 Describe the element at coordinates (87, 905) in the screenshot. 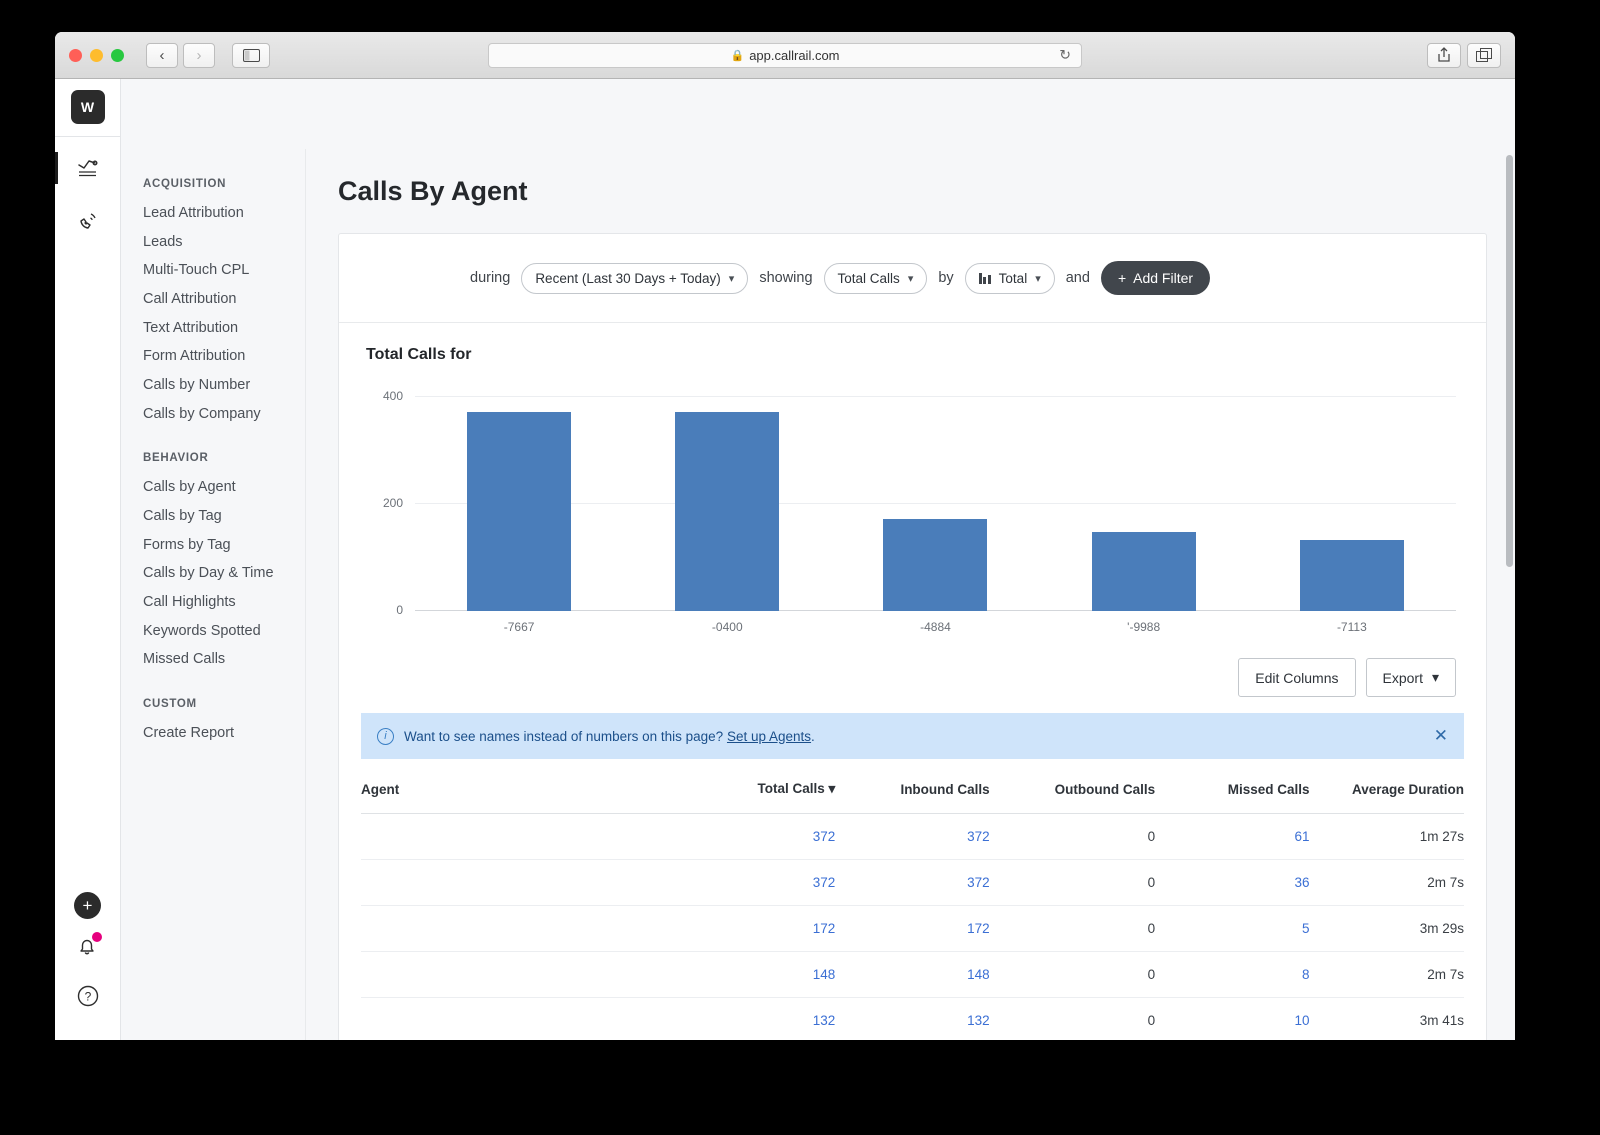

I see `add-button: +` at that location.